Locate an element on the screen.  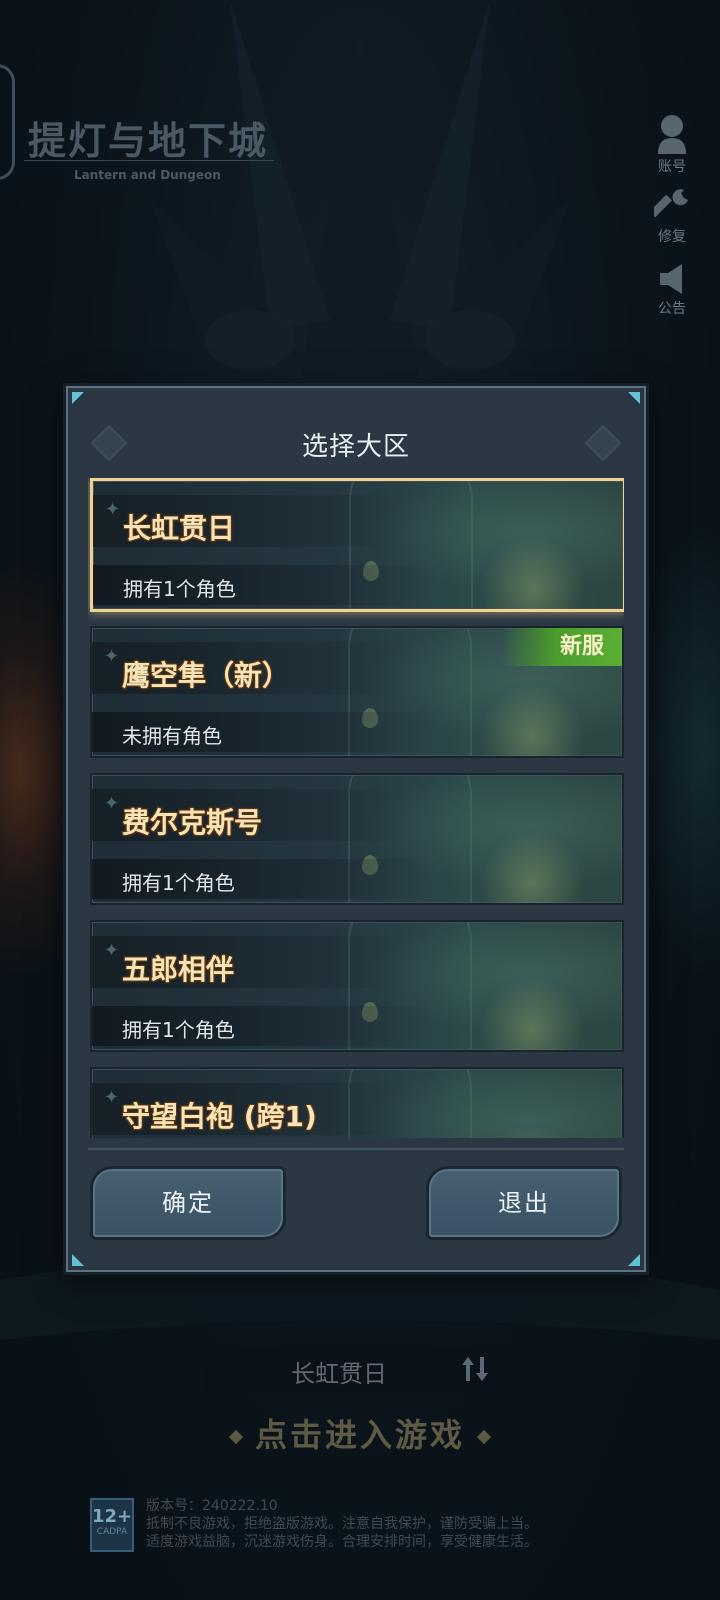
account-icon is located at coordinates (672, 134).